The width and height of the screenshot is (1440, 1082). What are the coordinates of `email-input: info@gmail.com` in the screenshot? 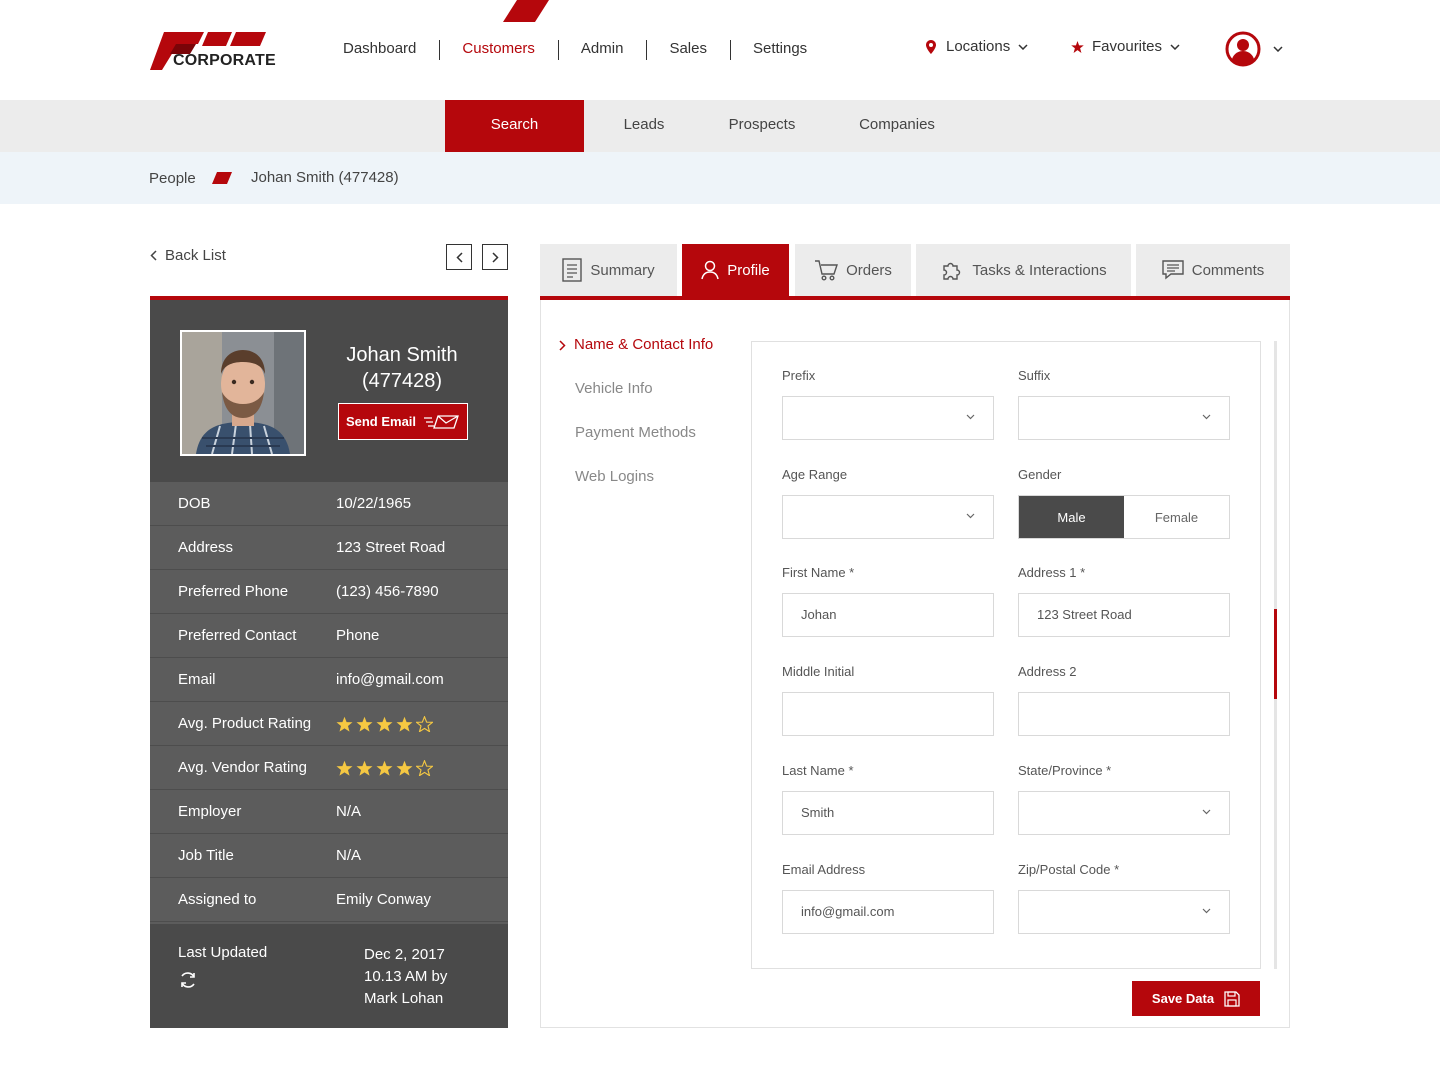 It's located at (888, 912).